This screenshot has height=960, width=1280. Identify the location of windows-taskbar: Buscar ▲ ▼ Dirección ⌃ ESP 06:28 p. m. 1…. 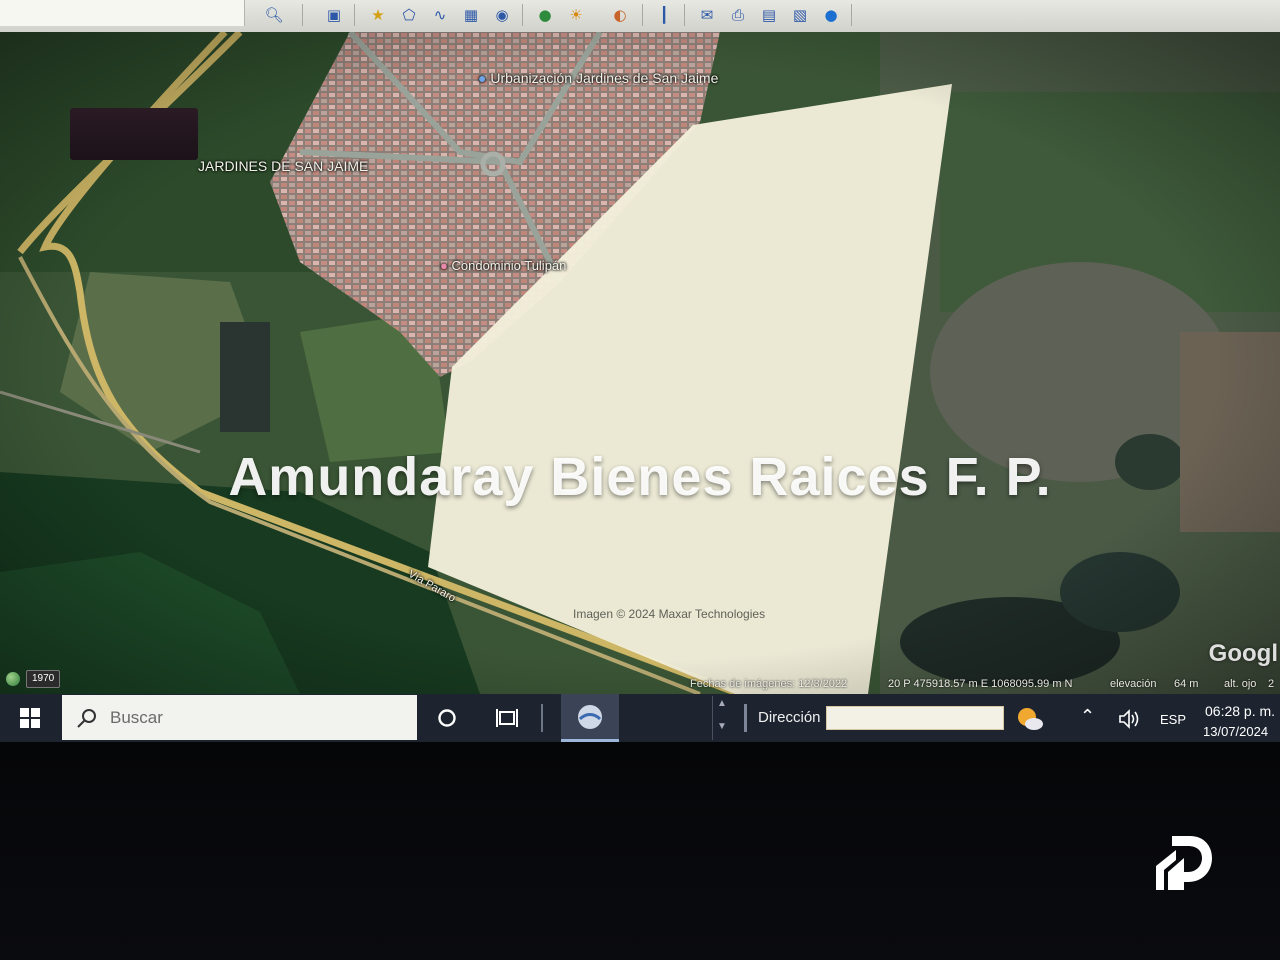
(640, 718).